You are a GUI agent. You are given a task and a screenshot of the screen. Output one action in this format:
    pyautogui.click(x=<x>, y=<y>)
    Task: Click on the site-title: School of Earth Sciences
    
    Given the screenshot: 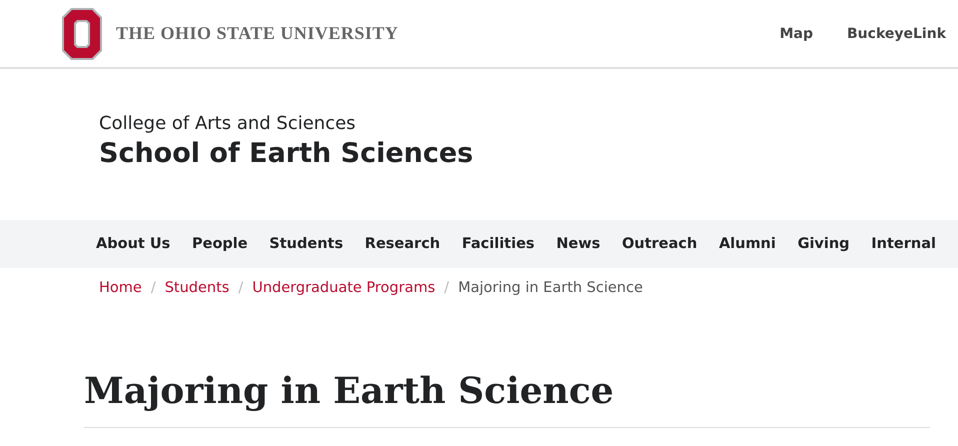 What is the action you would take?
    pyautogui.click(x=528, y=153)
    